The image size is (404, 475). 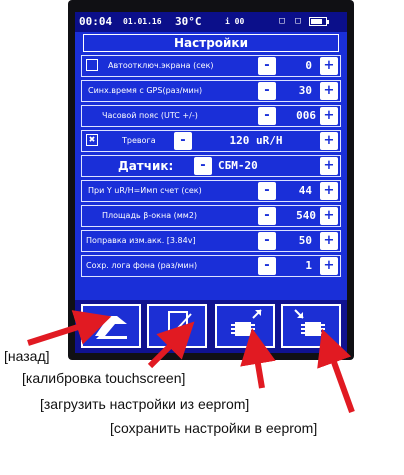 What do you see at coordinates (145, 404) in the screenshot?
I see `annotation-load: [загрузить настройки из eeprom]` at bounding box center [145, 404].